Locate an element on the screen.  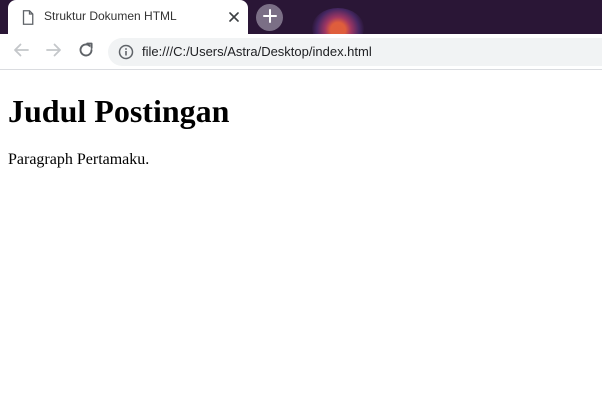
tab-title: Struktur Dokumen HTML is located at coordinates (110, 16).